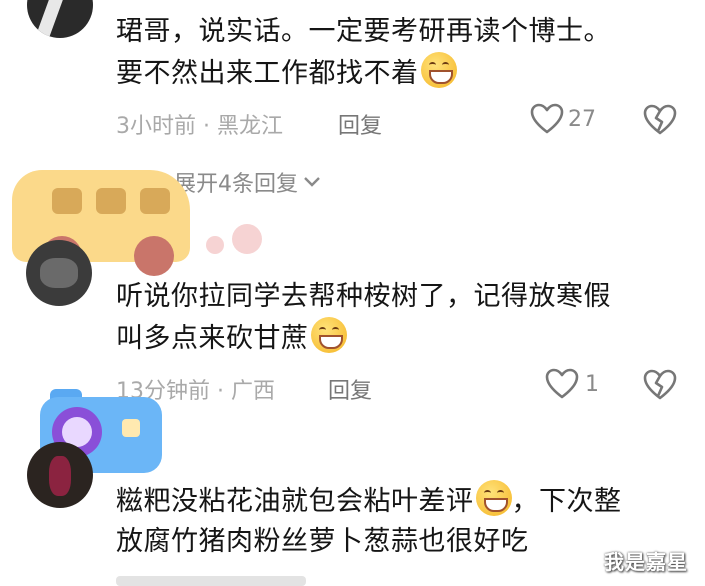 The image size is (705, 586). Describe the element at coordinates (250, 126) in the screenshot. I see `comment-location: 黑龙江` at that location.